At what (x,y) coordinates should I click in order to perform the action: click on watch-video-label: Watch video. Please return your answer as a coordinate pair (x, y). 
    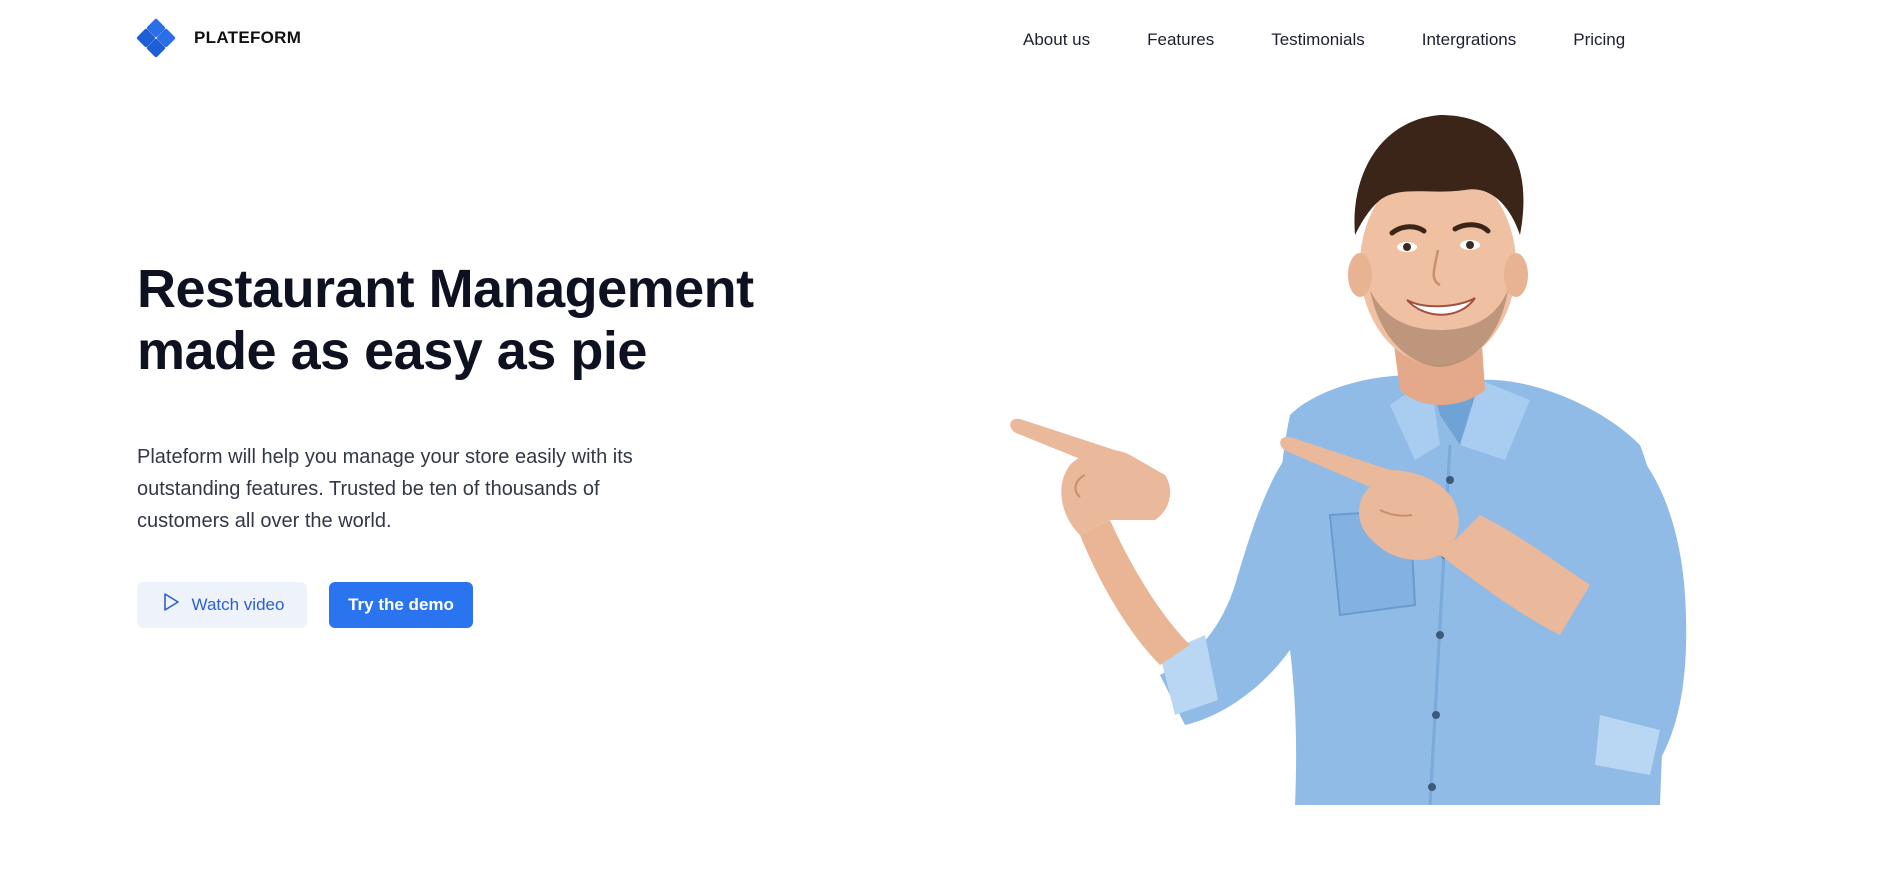
    Looking at the image, I should click on (238, 604).